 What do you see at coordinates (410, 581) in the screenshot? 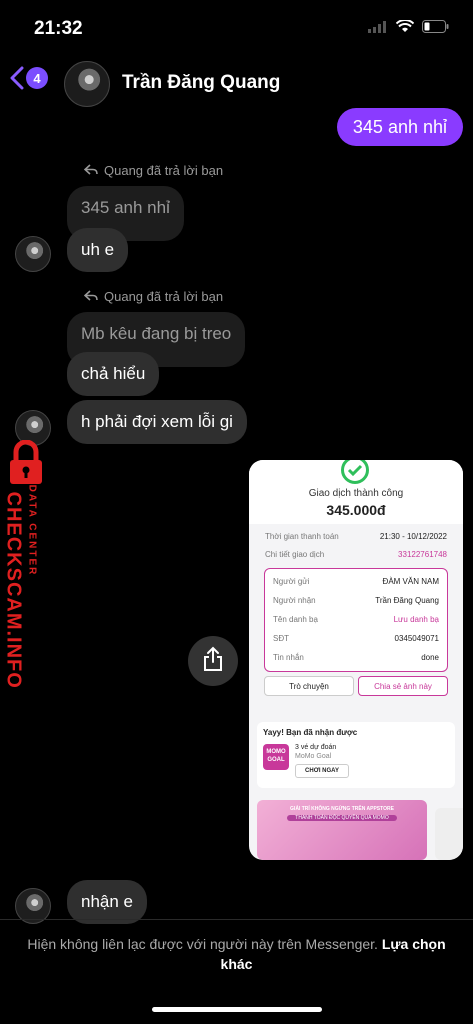
I see `receipt-sender-value: ĐÀM VĂN NAM` at bounding box center [410, 581].